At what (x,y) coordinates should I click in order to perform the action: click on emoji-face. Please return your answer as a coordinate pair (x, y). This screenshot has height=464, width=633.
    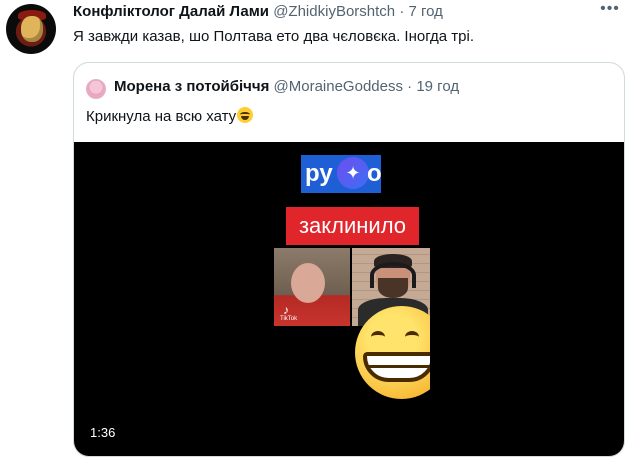
    Looking at the image, I should click on (392, 352).